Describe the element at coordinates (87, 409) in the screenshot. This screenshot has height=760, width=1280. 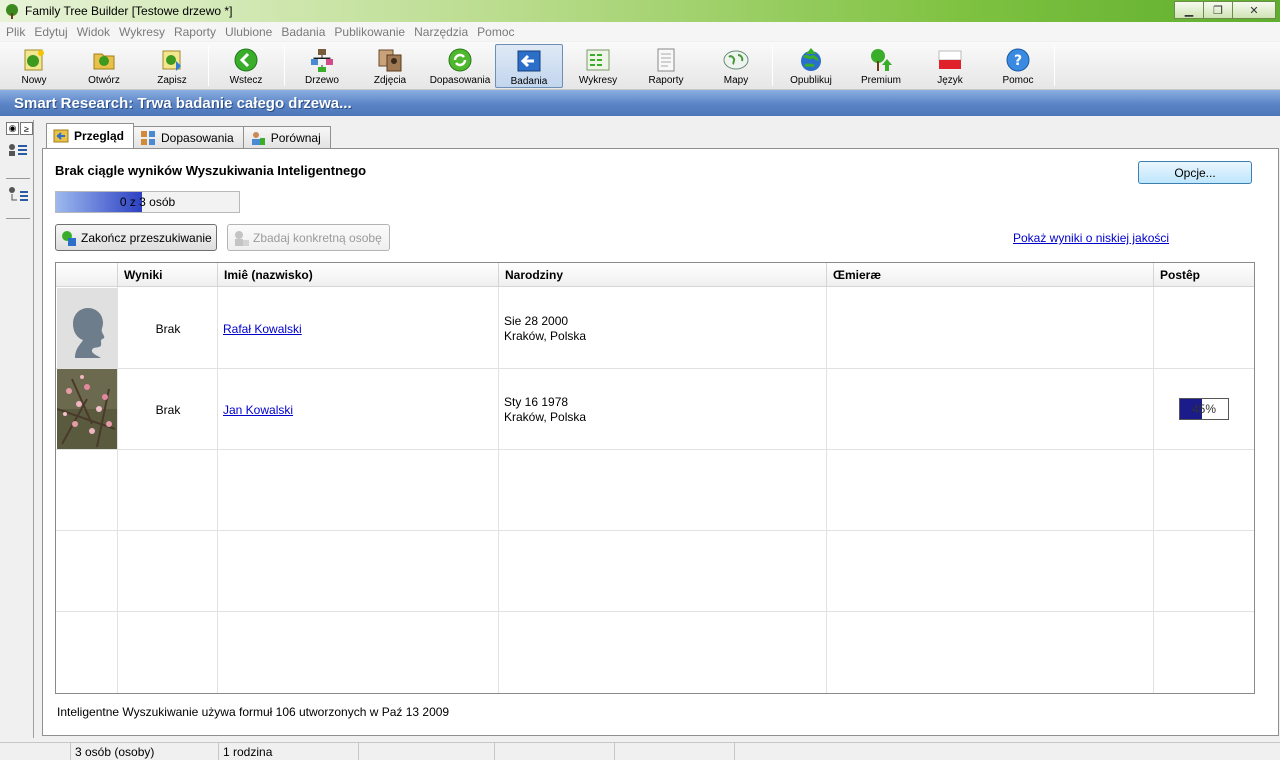
I see `person-blossom-photo` at that location.